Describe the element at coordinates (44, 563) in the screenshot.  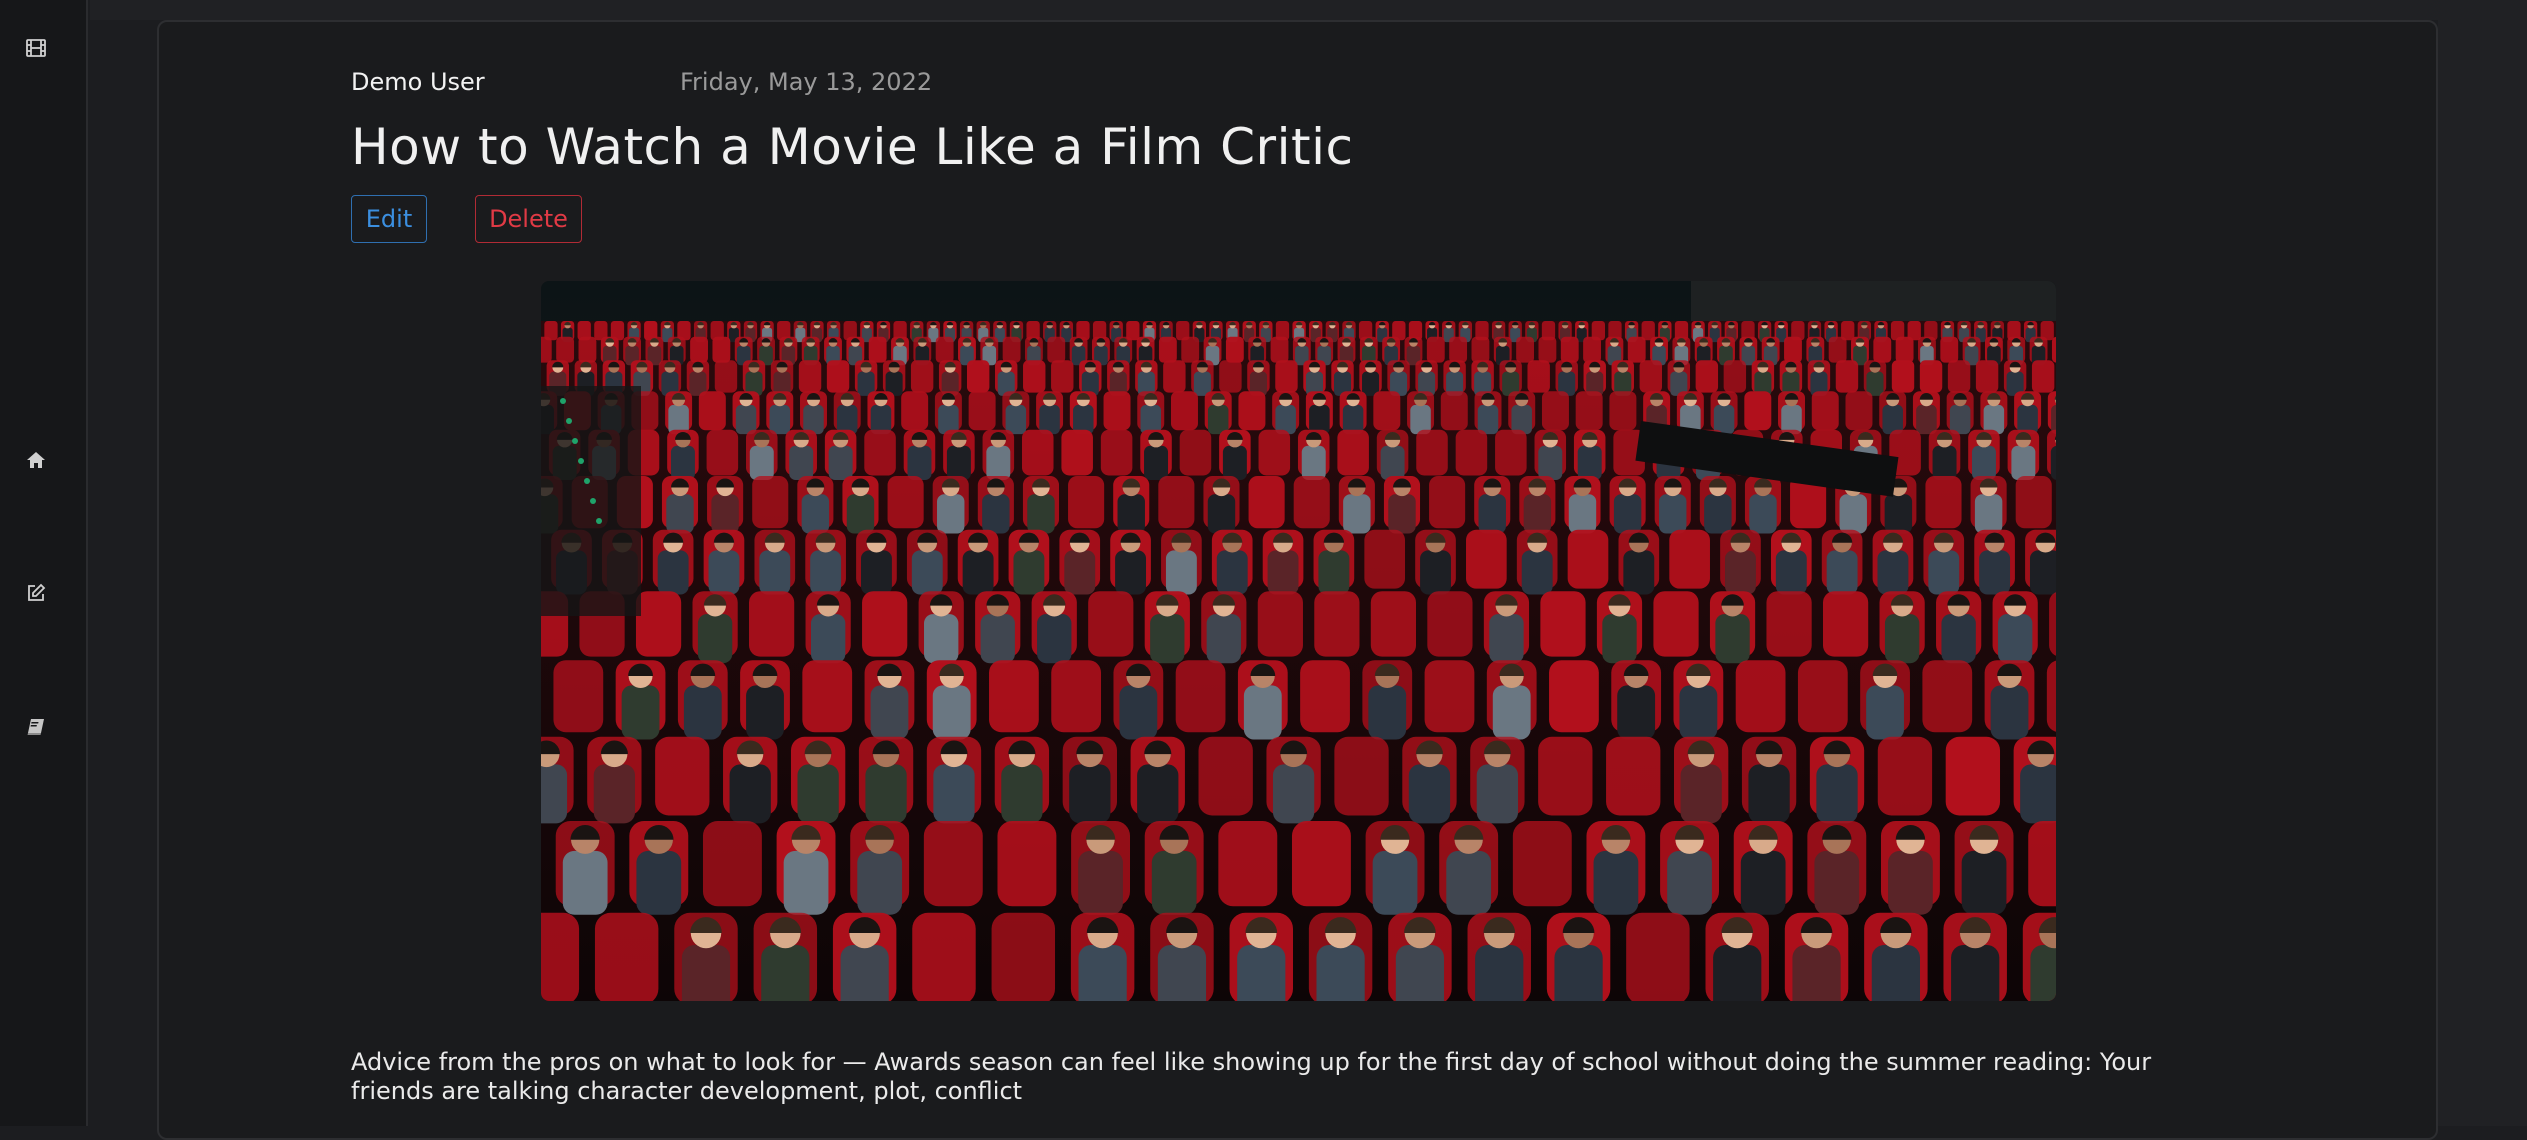
I see `sidebar` at that location.